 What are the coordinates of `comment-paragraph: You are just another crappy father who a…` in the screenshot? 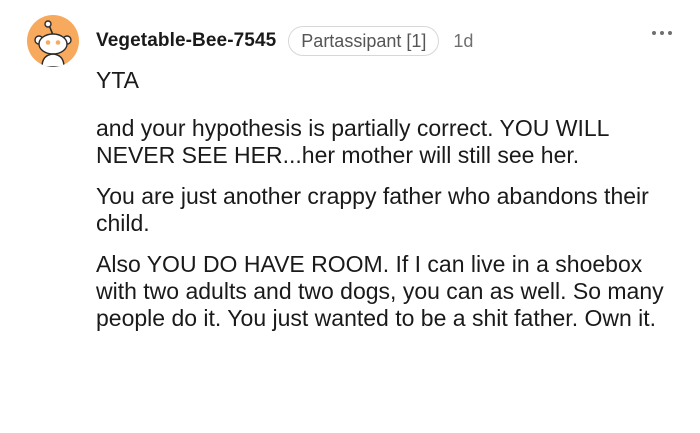 It's located at (372, 209).